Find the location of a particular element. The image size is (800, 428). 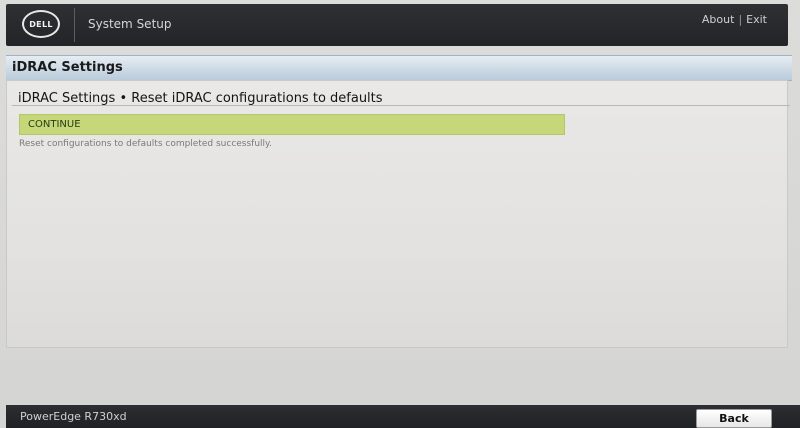

back-button: Back is located at coordinates (734, 418).